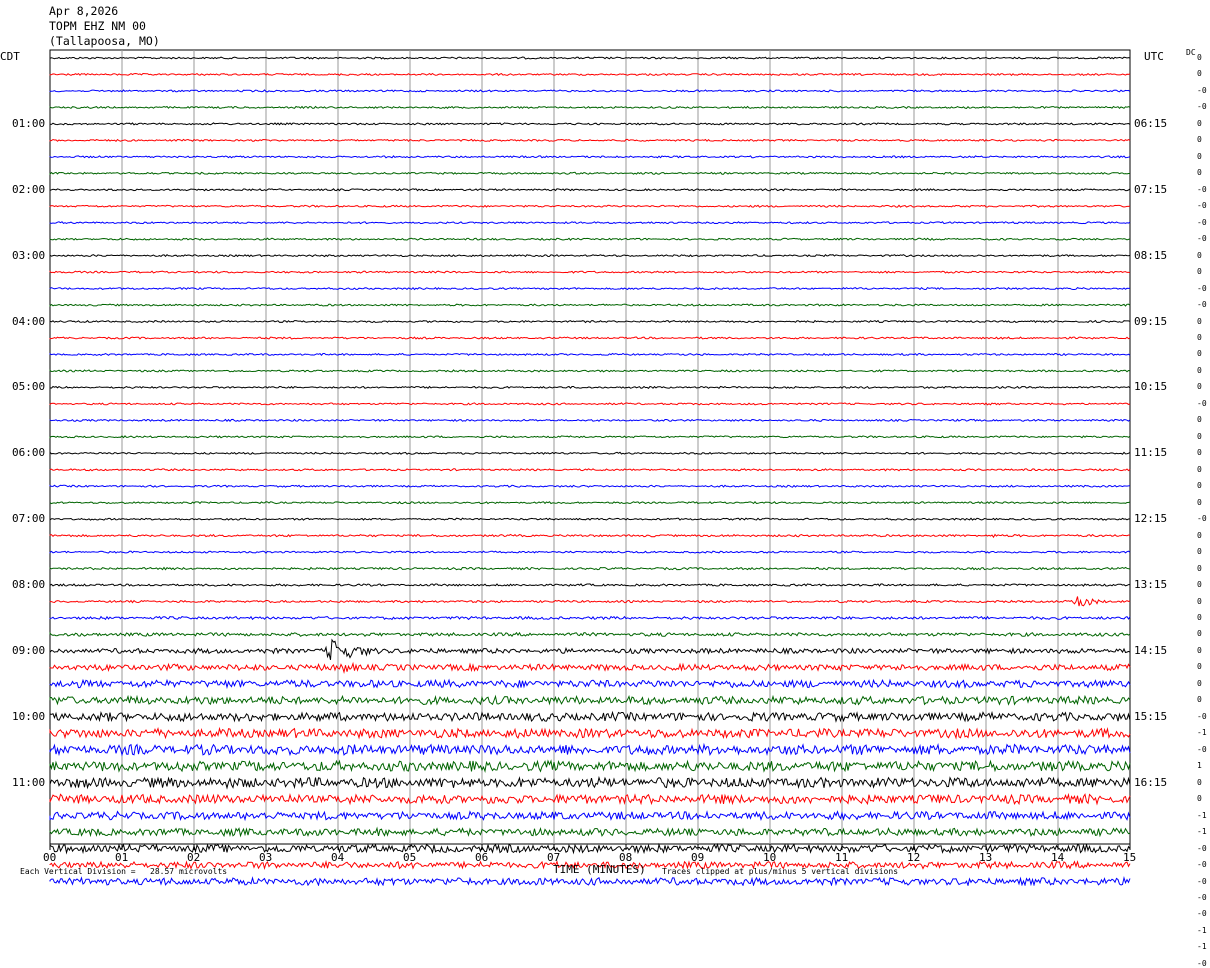 This screenshot has height=968, width=1210. What do you see at coordinates (482, 857) in the screenshot?
I see `x-tick-label-06: 06` at bounding box center [482, 857].